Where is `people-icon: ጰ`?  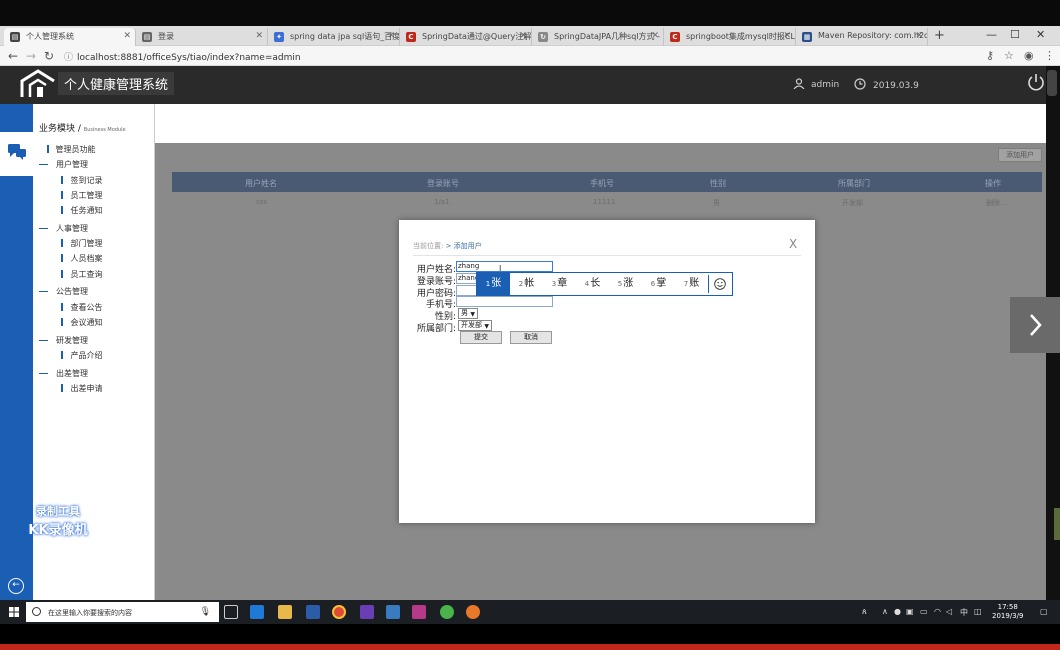 people-icon: ጰ is located at coordinates (864, 612).